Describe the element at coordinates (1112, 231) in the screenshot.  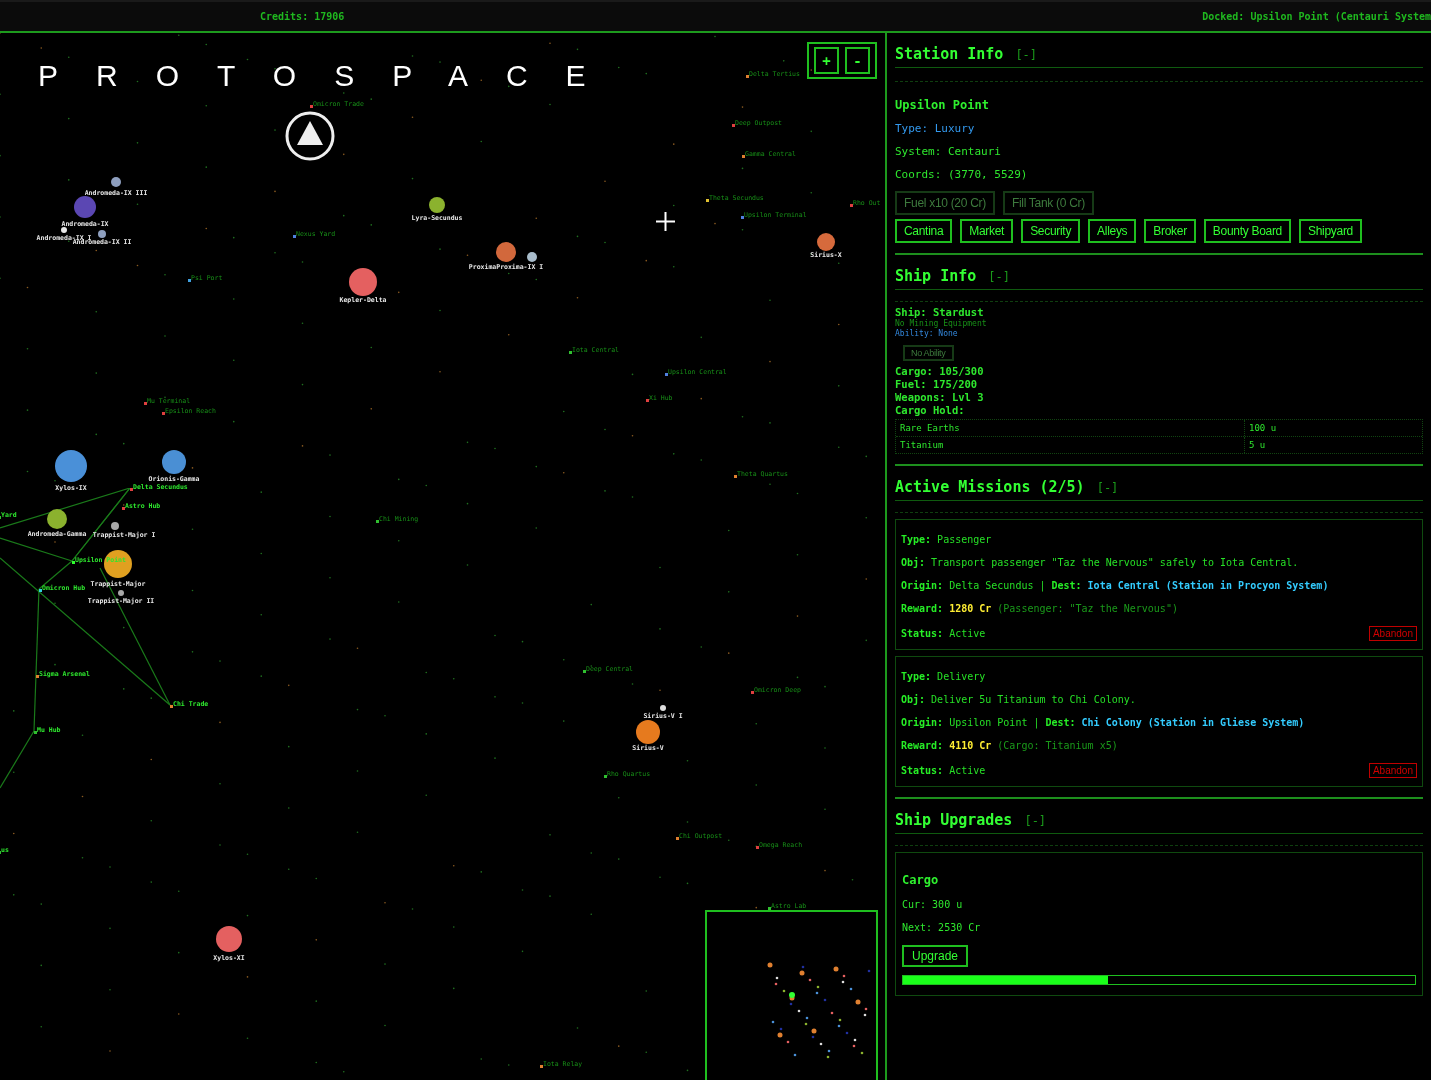
I see `station-nav-button: Alleys` at that location.